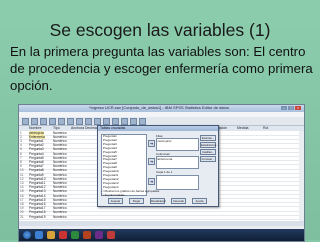 The height and width of the screenshot is (242, 320). I want to click on spss-icon, so click(111, 235).